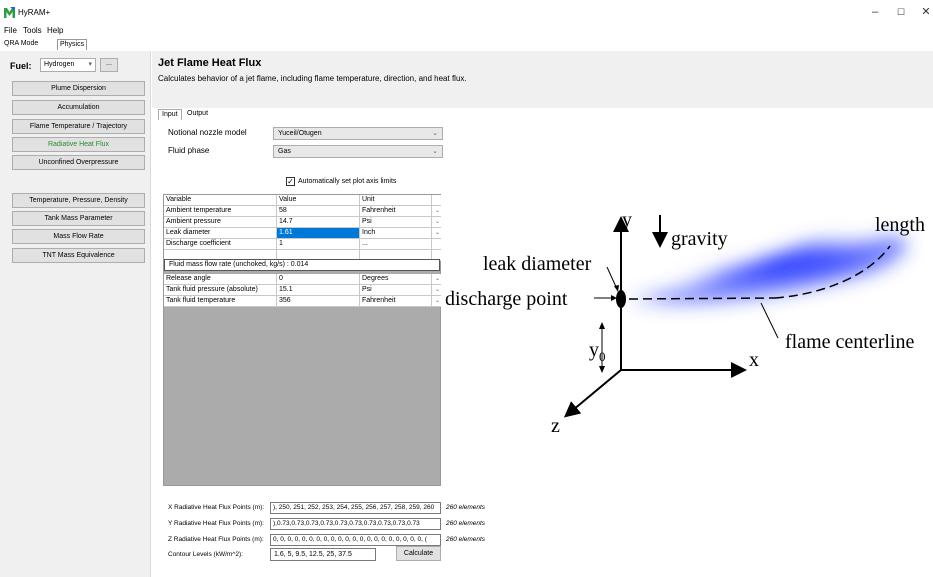  What do you see at coordinates (621, 299) in the screenshot?
I see `discharge-point-marker` at bounding box center [621, 299].